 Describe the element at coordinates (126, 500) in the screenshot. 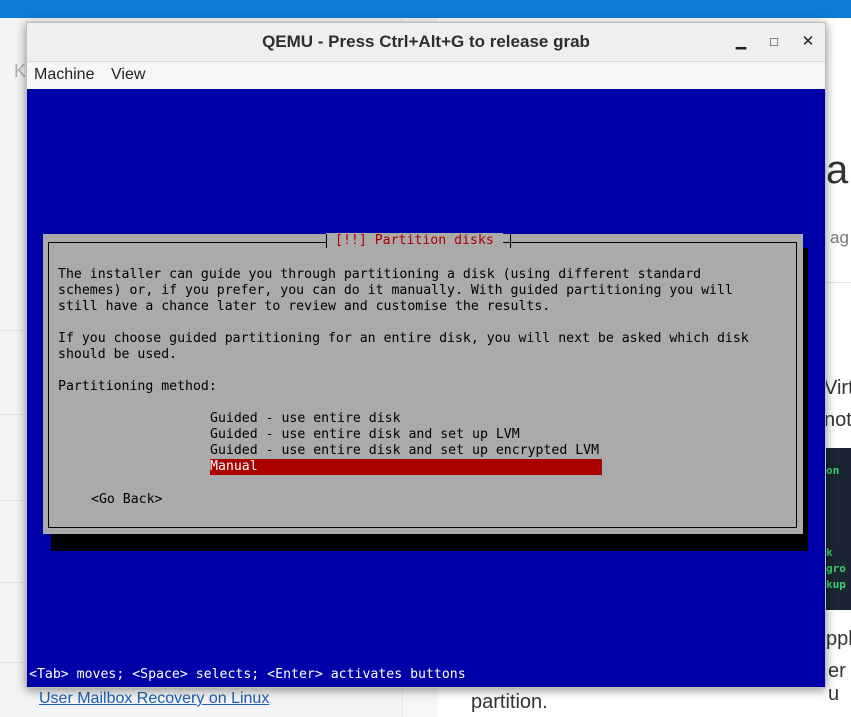

I see `go-back-button: <Go Back>` at that location.